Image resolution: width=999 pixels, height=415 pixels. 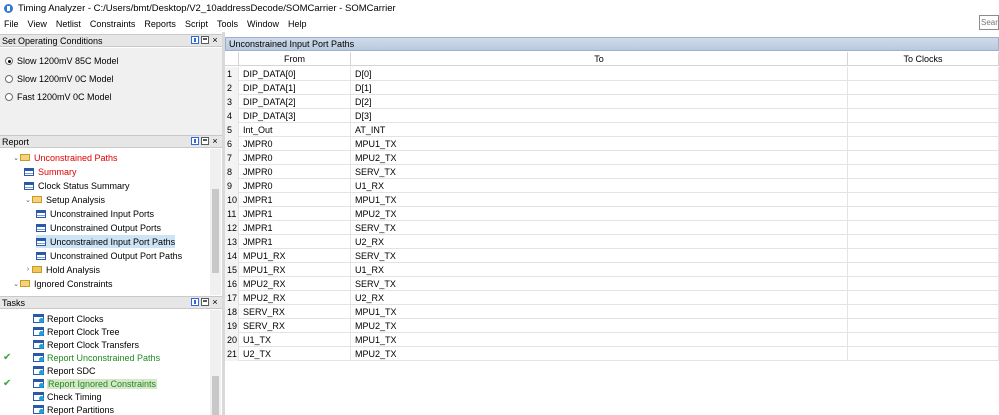 I want to click on tree-item: ⌄ Setup Analysis, so click(x=64, y=199).